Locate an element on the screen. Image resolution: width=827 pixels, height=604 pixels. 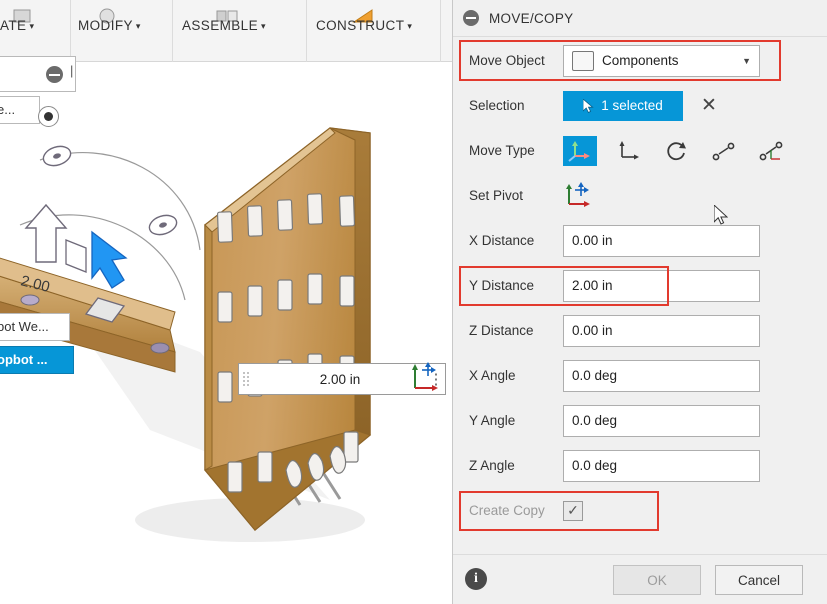
selection-count: 1 selected is located at coordinates (632, 105).